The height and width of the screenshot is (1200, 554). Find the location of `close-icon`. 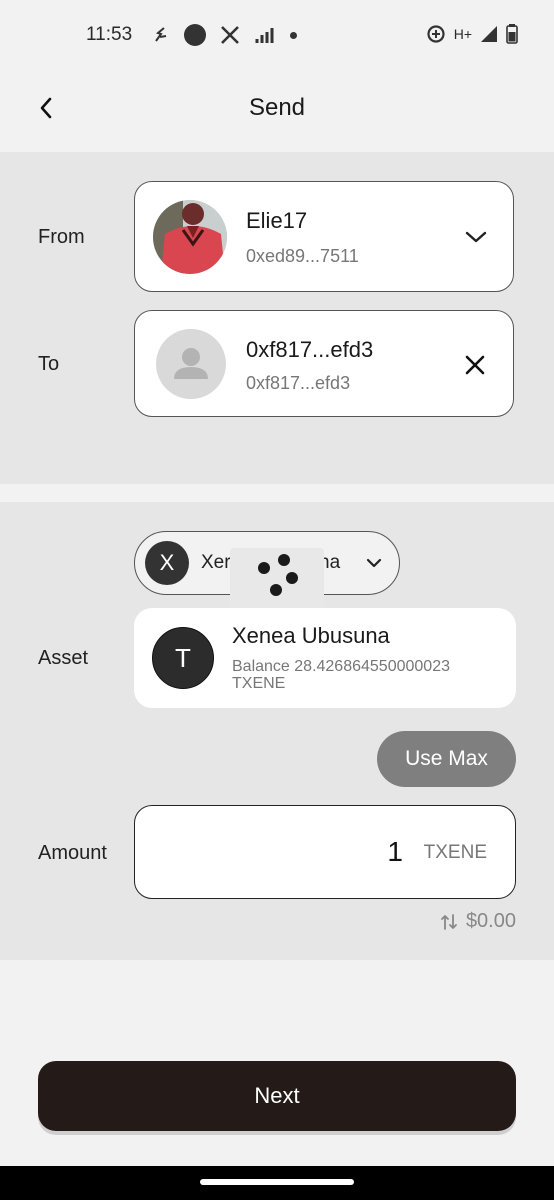

close-icon is located at coordinates (475, 365).